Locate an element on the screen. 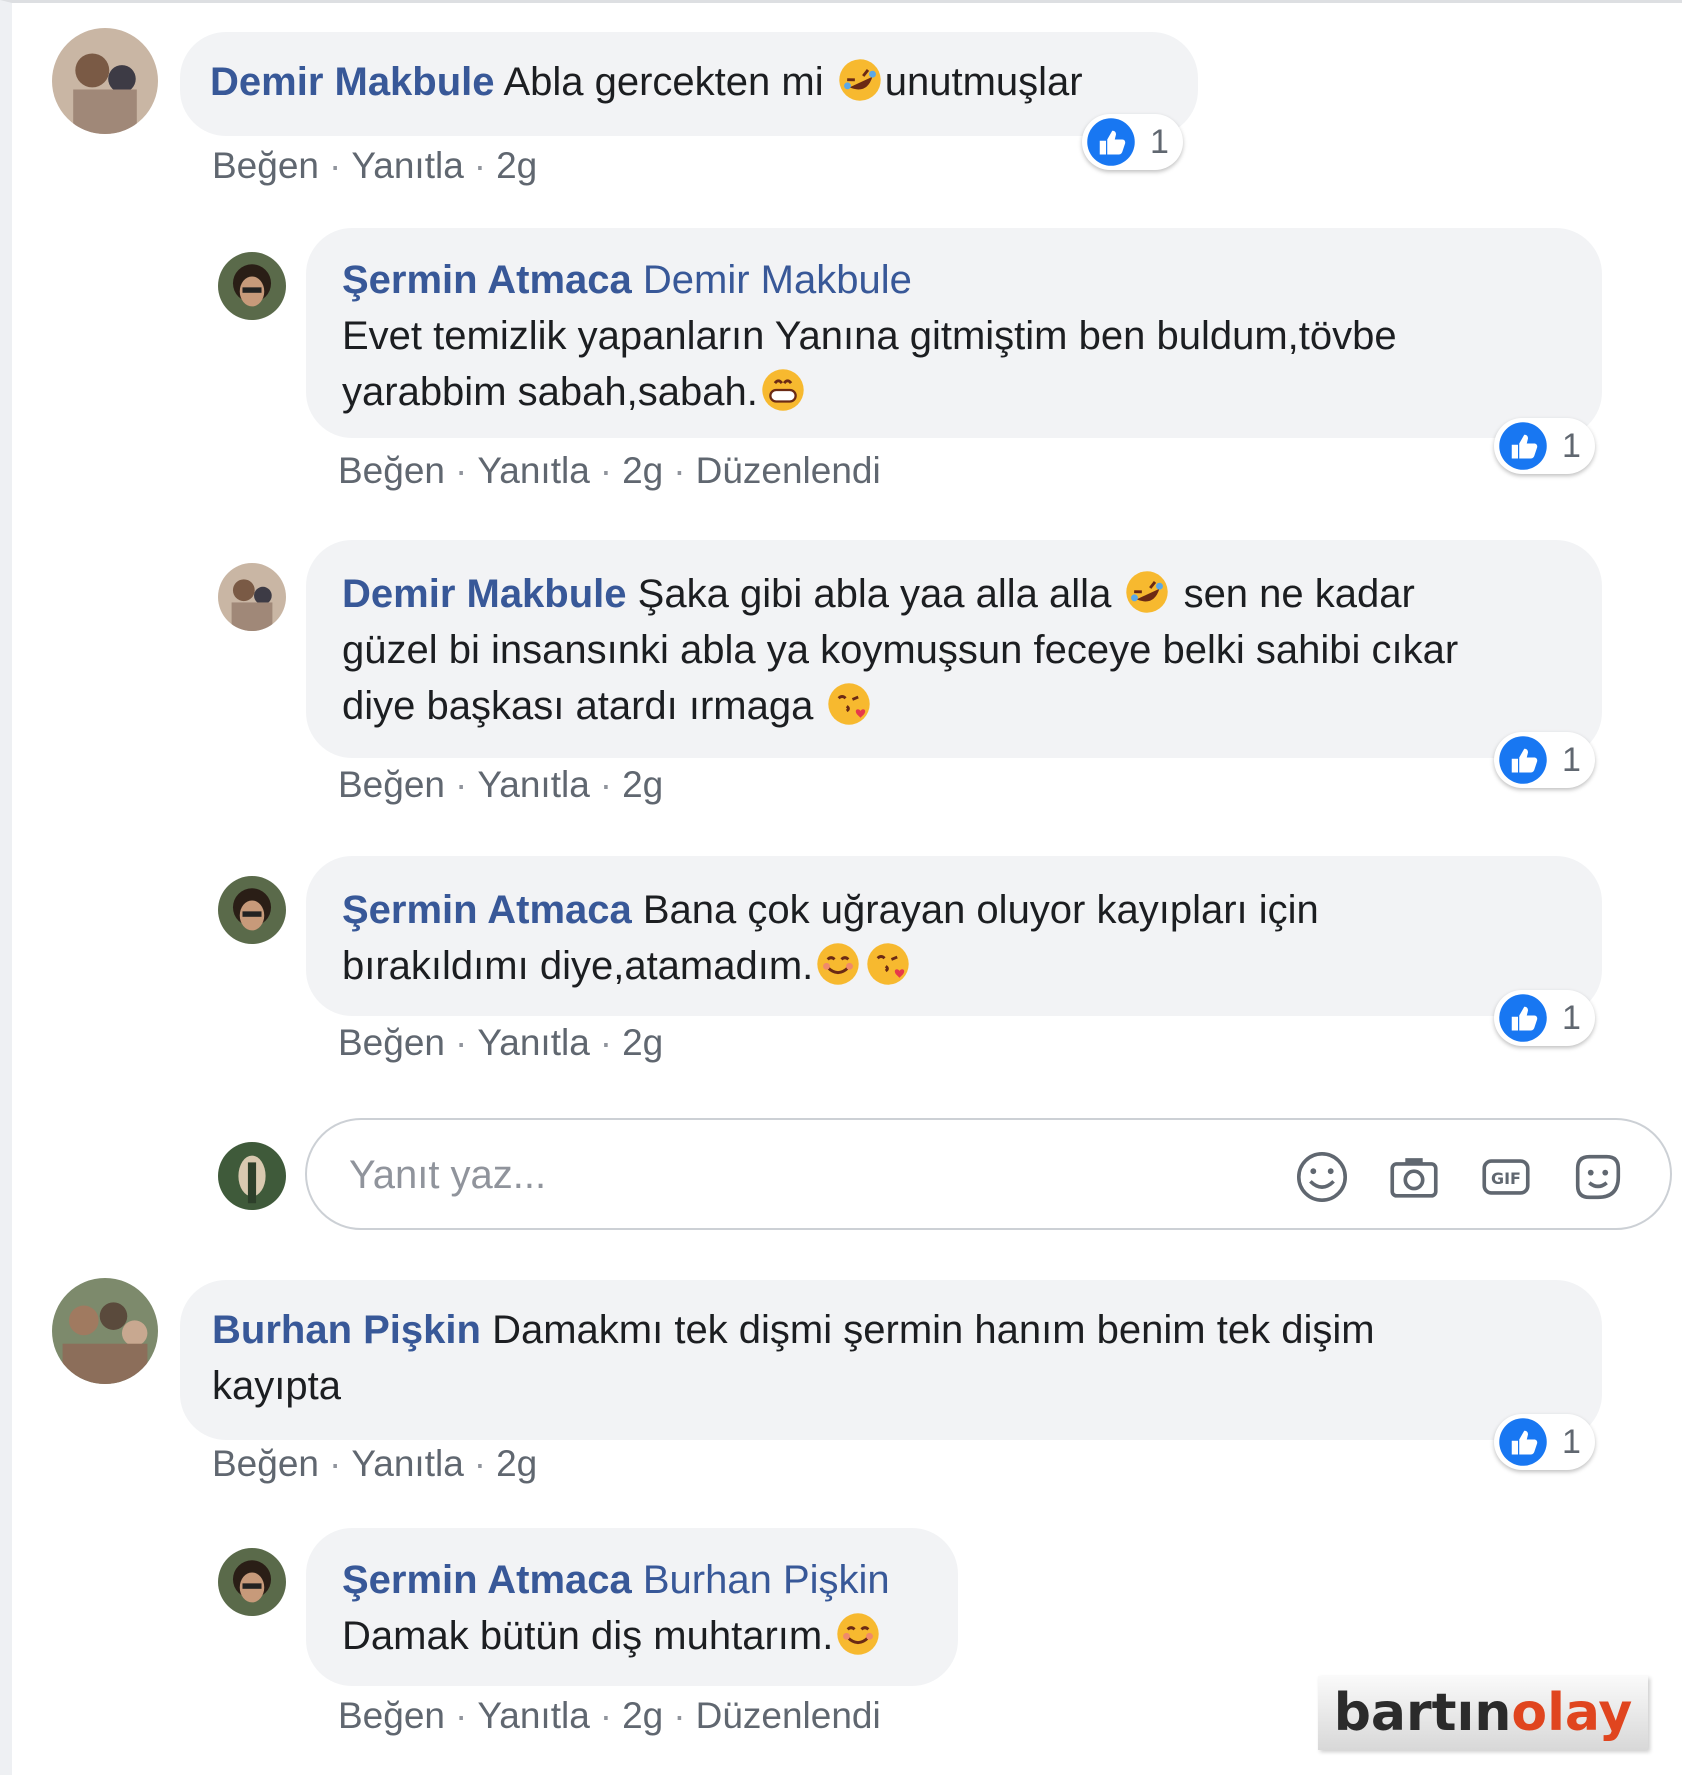  watermark-text: bartın is located at coordinates (1422, 1713).